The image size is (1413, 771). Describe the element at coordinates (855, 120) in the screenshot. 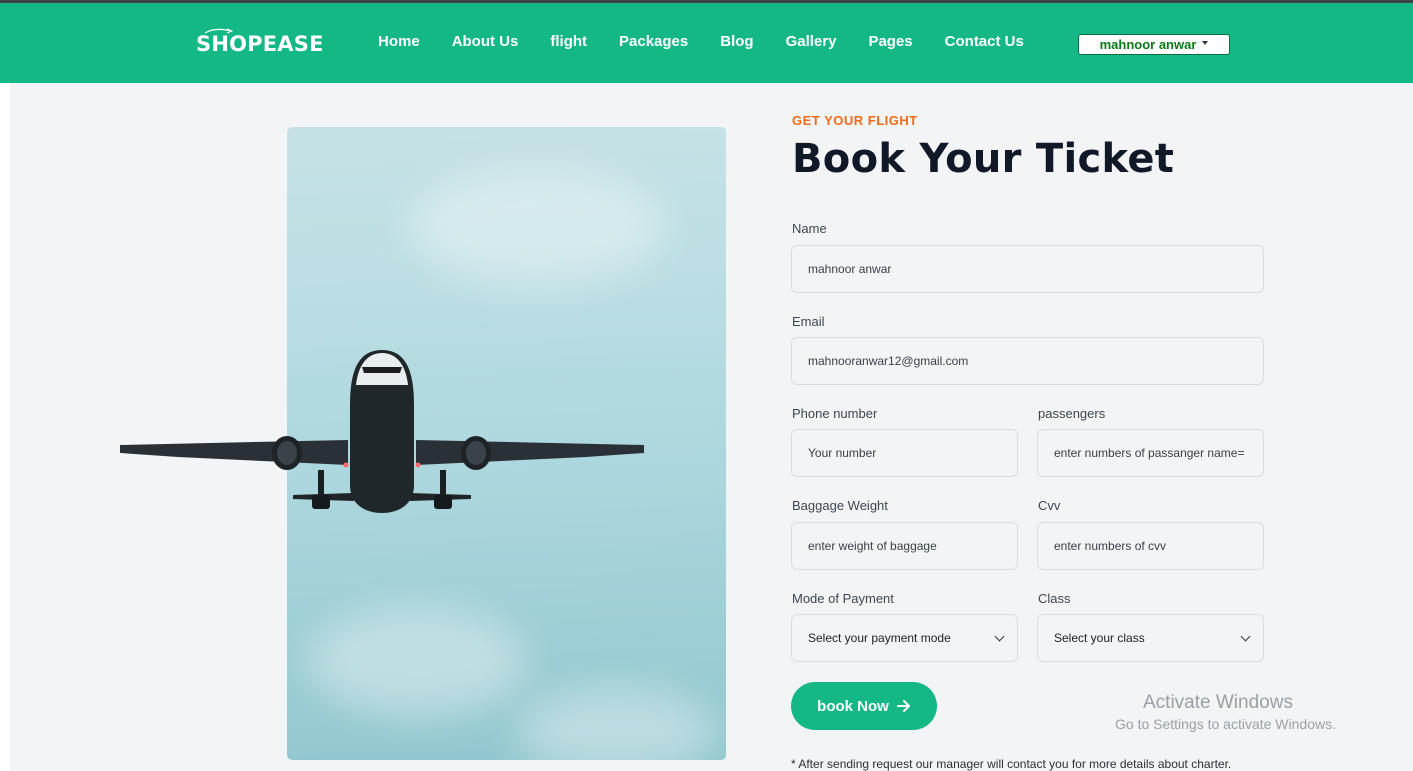

I see `section-eyebrow: GET YOUR FLIGHT` at that location.